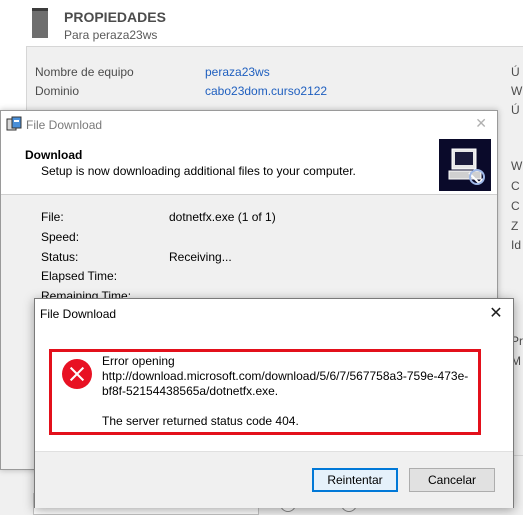 This screenshot has width=523, height=515. Describe the element at coordinates (465, 165) in the screenshot. I see `computer-download-icon` at that location.